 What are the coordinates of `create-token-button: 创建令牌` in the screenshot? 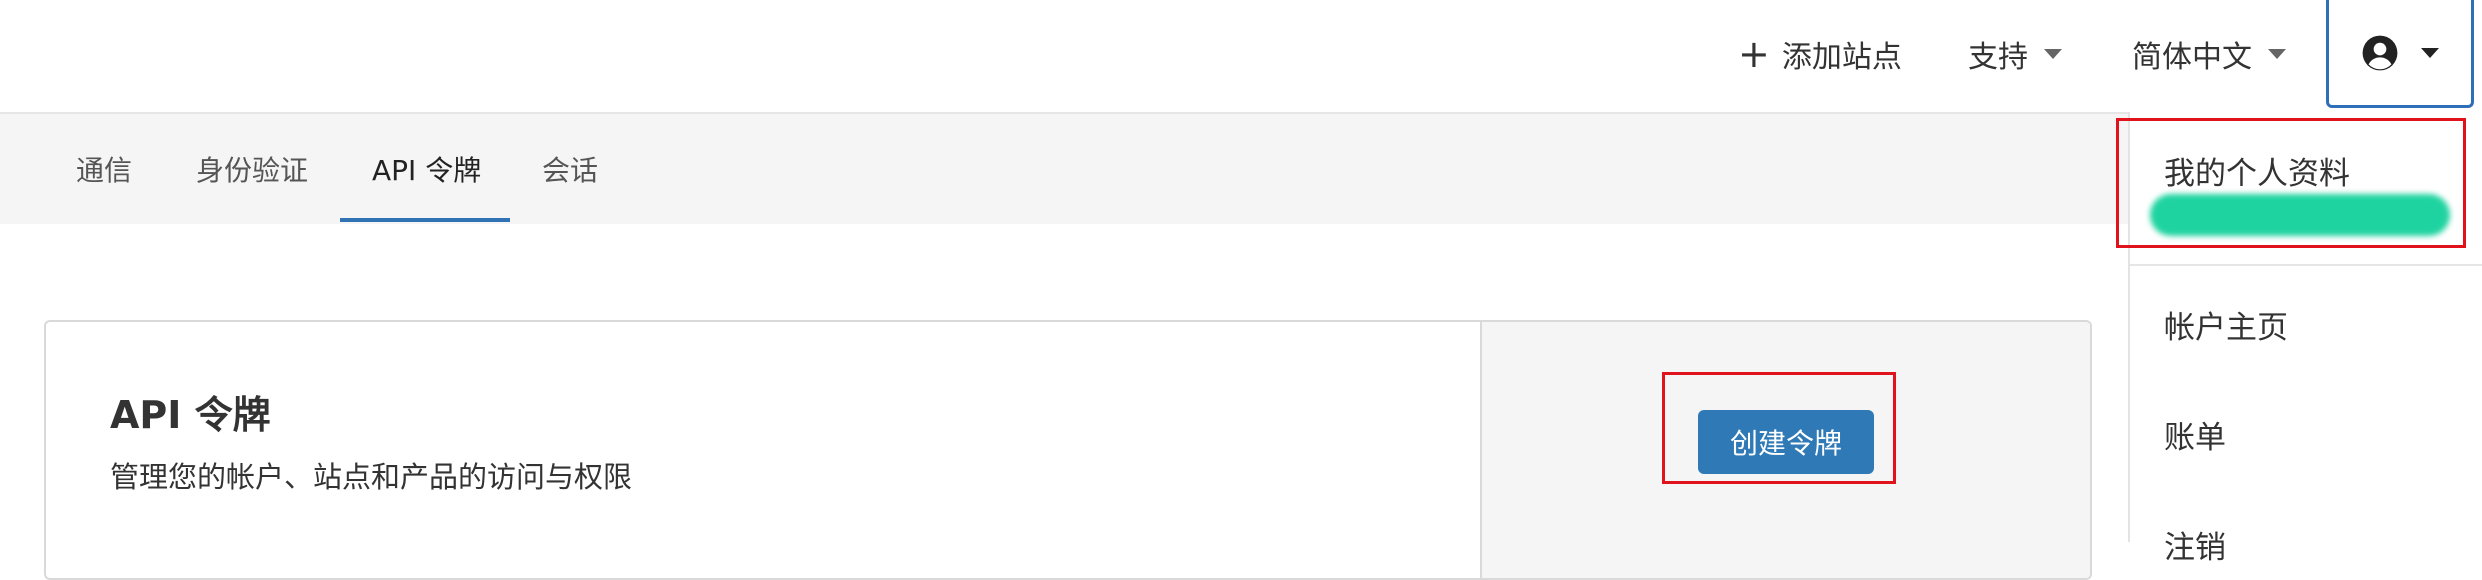 It's located at (1786, 442).